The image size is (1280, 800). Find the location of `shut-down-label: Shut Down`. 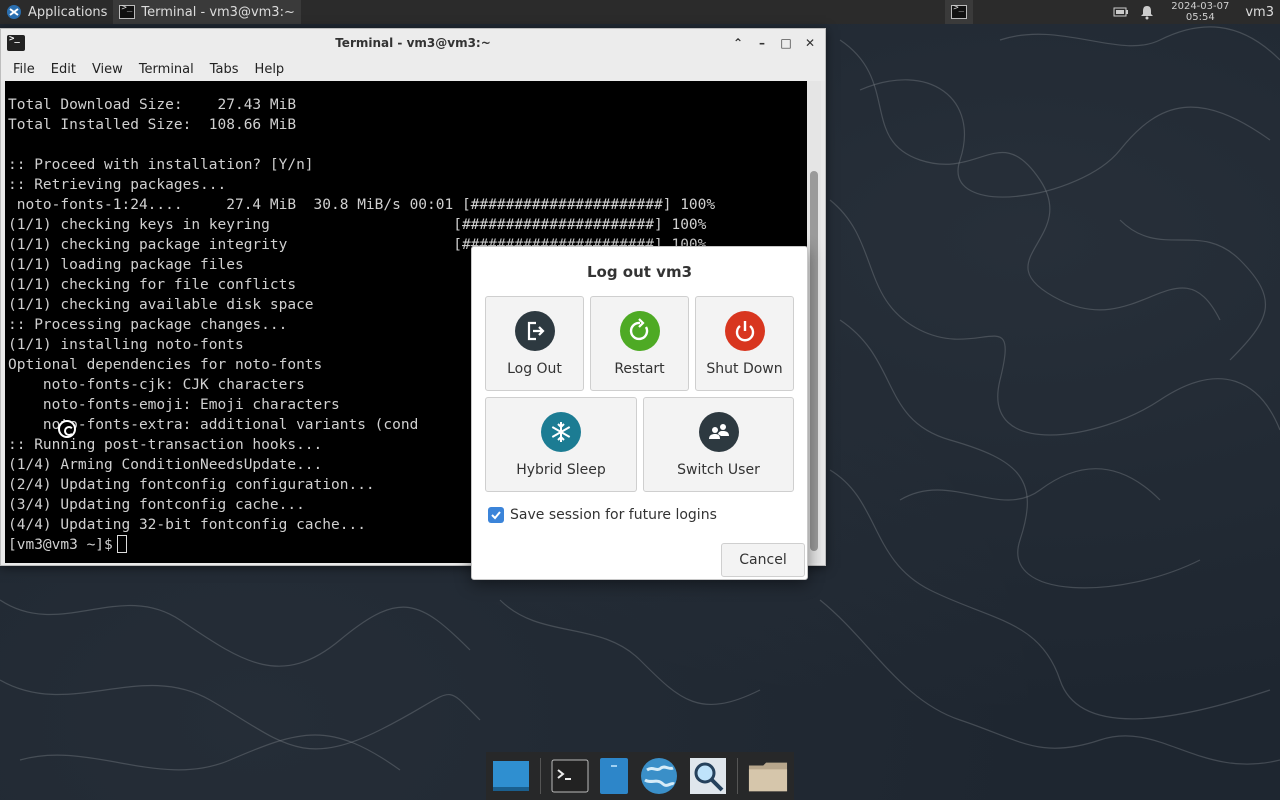

shut-down-label: Shut Down is located at coordinates (744, 369).